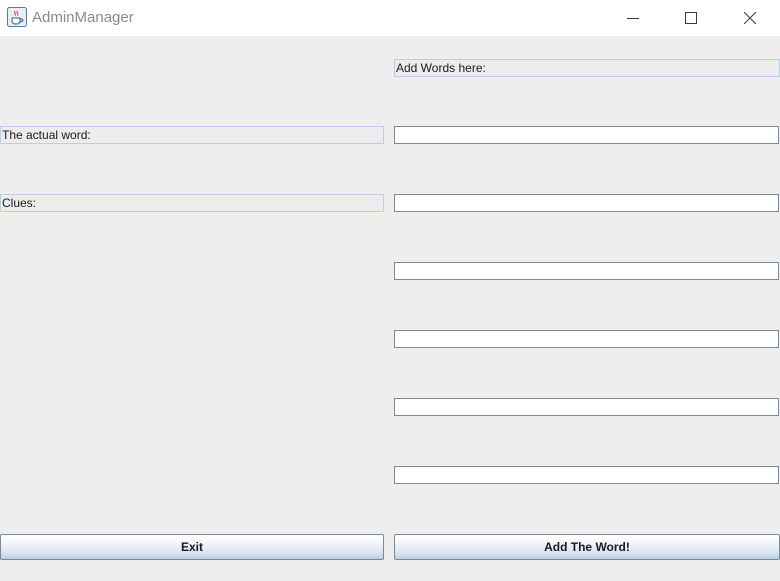 The image size is (780, 581). Describe the element at coordinates (192, 547) in the screenshot. I see `exit-button: Exit` at that location.